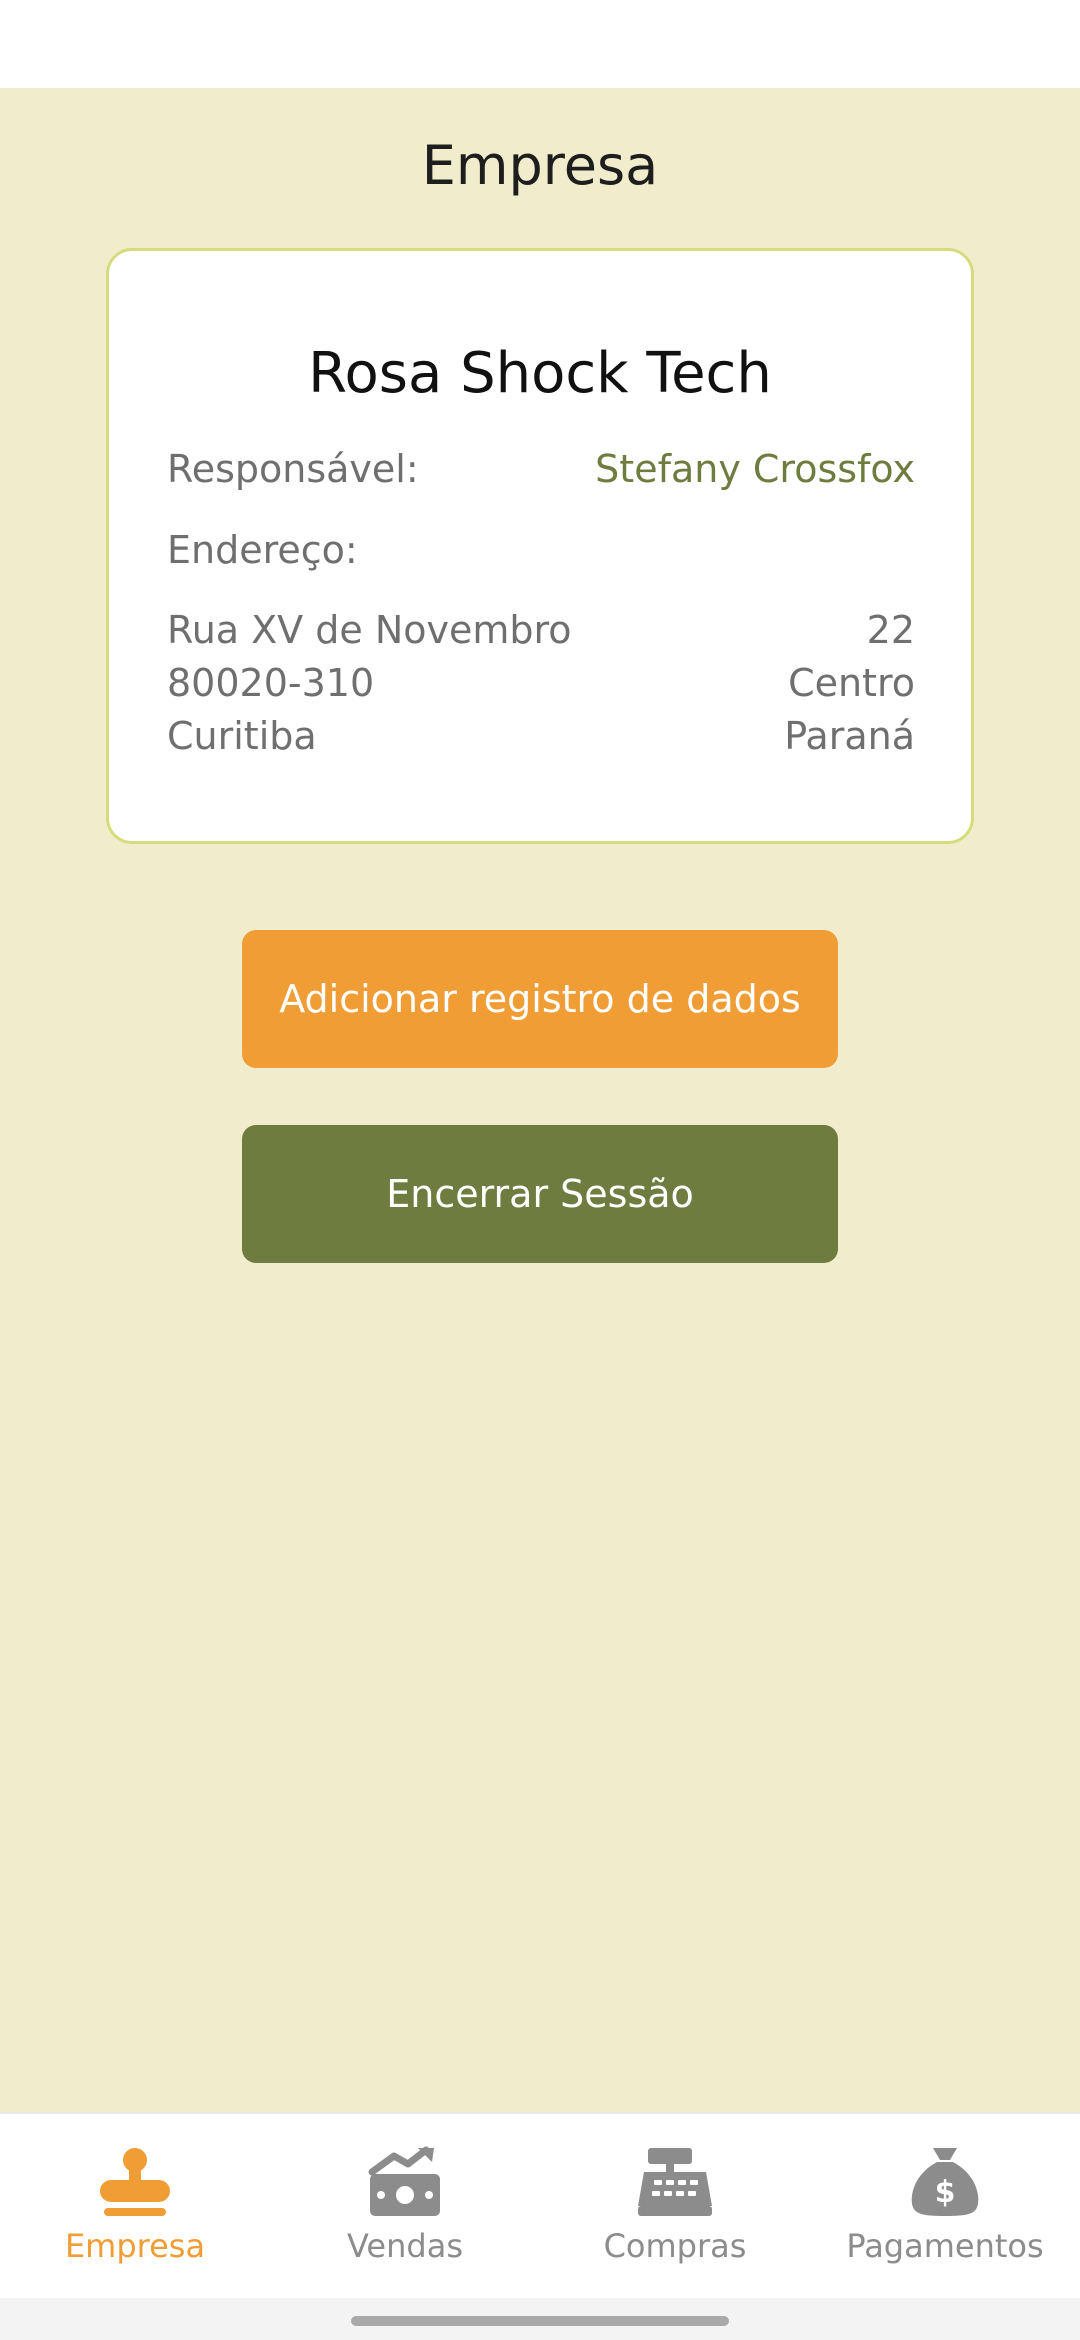 The image size is (1080, 2340). What do you see at coordinates (675, 2182) in the screenshot?
I see `cash-register-icon` at bounding box center [675, 2182].